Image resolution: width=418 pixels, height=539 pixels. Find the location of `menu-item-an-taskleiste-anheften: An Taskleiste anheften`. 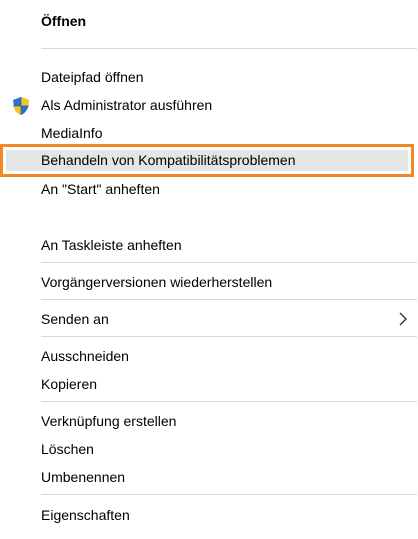

menu-item-an-taskleiste-anheften: An Taskleiste anheften is located at coordinates (209, 245).